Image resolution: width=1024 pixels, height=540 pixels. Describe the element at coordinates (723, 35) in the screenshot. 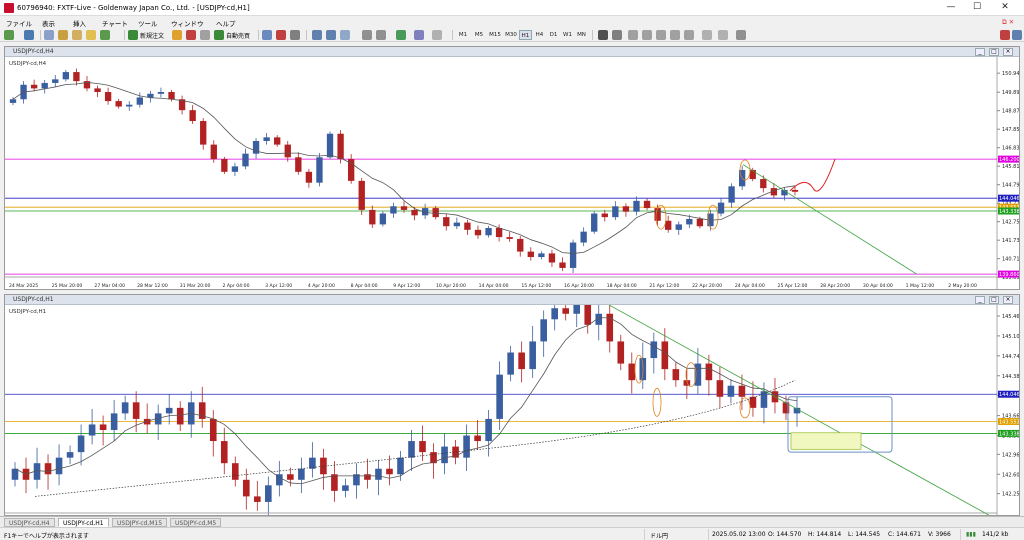

I see `label-tool-icon` at that location.